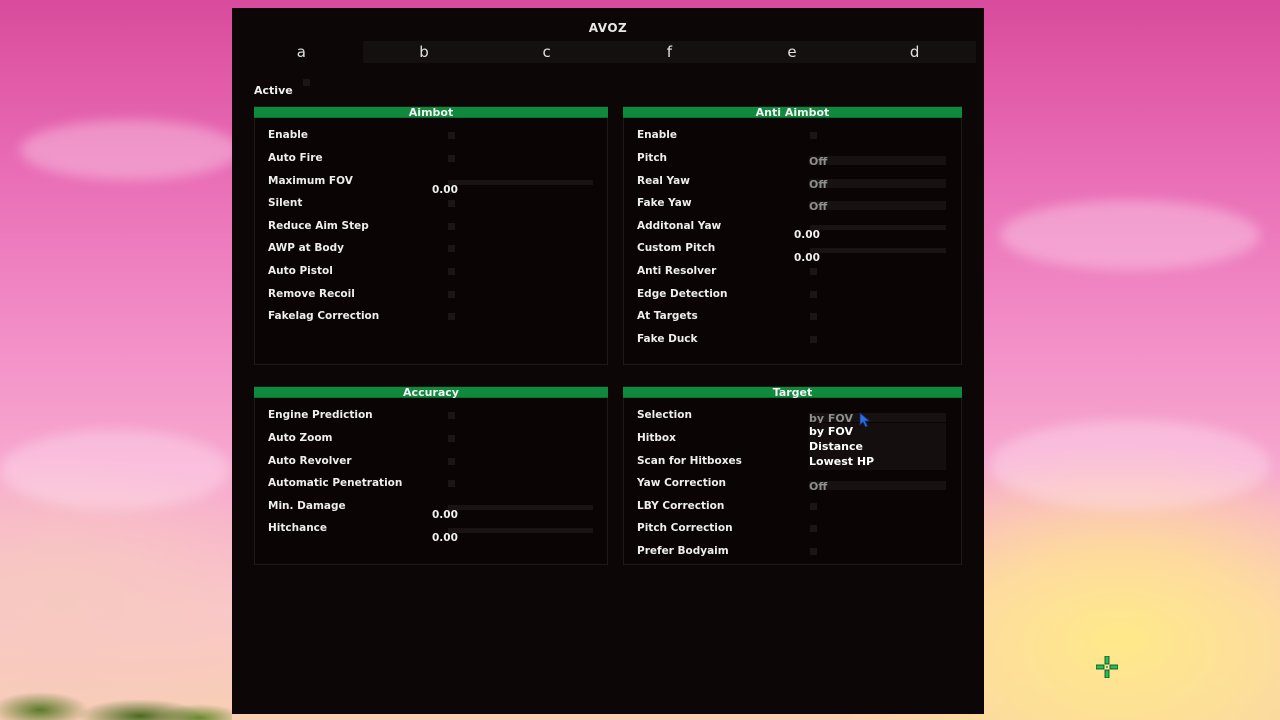 The height and width of the screenshot is (720, 1280). I want to click on aimbot-enable-label: Enable, so click(288, 135).